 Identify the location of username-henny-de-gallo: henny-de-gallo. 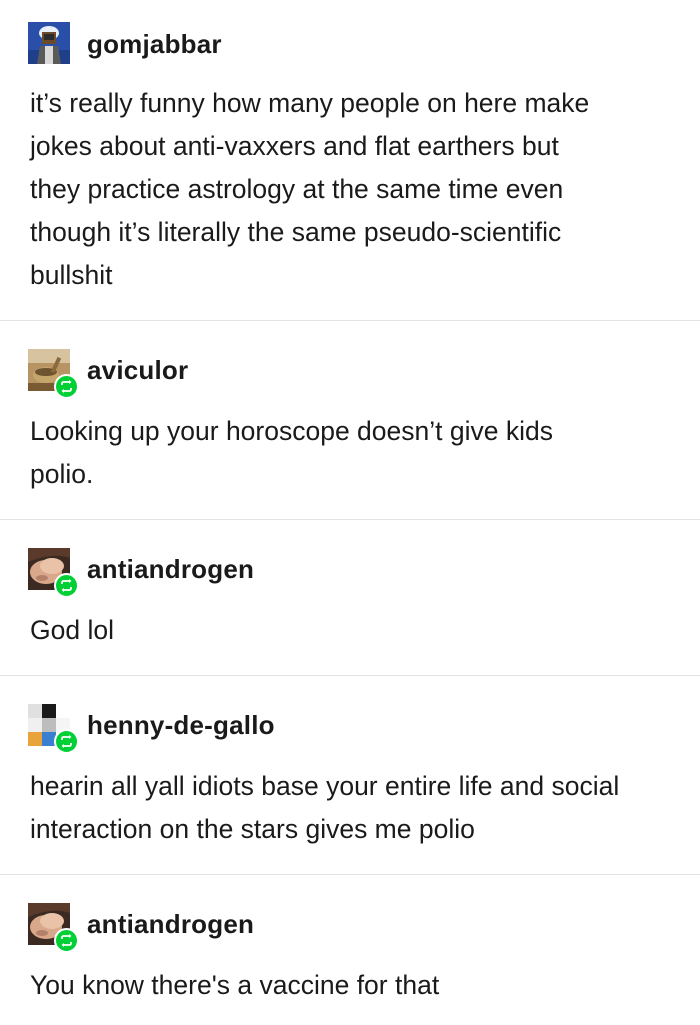
(181, 725).